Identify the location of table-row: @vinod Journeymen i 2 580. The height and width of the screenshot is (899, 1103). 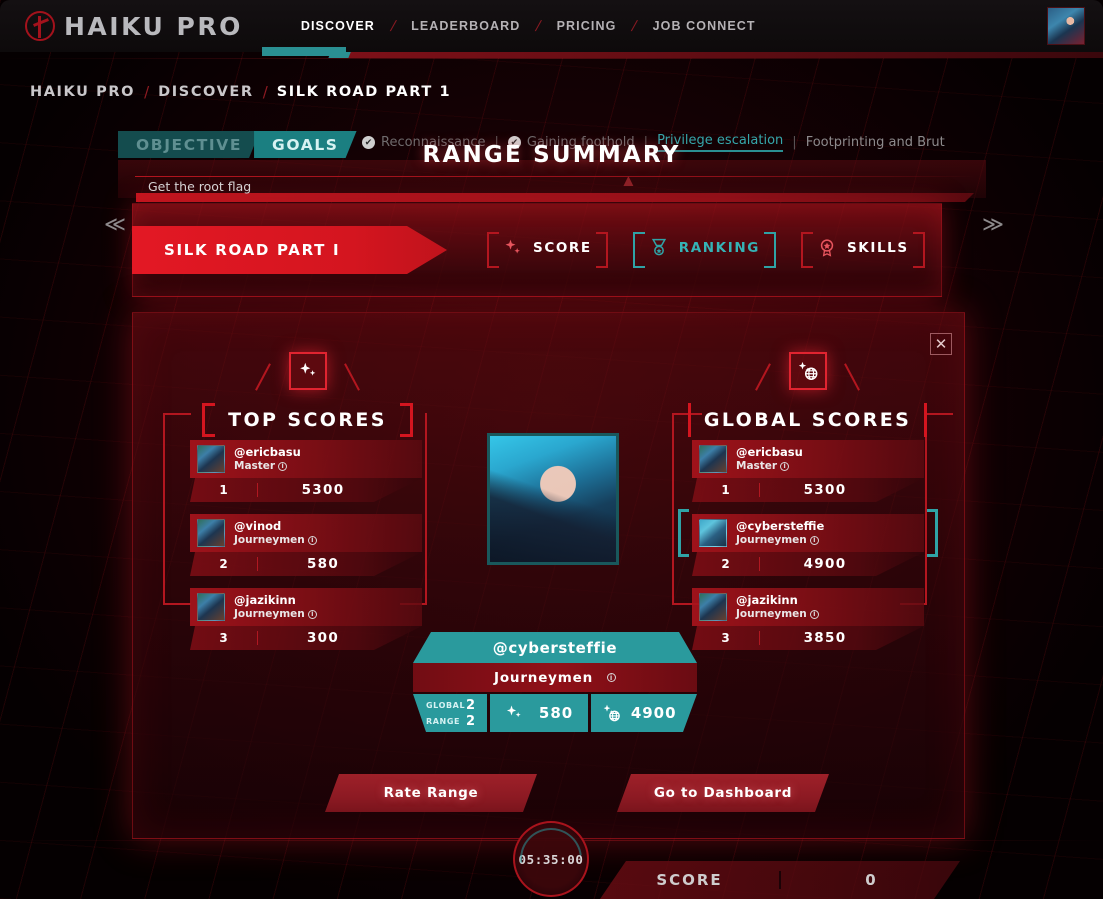
(306, 545).